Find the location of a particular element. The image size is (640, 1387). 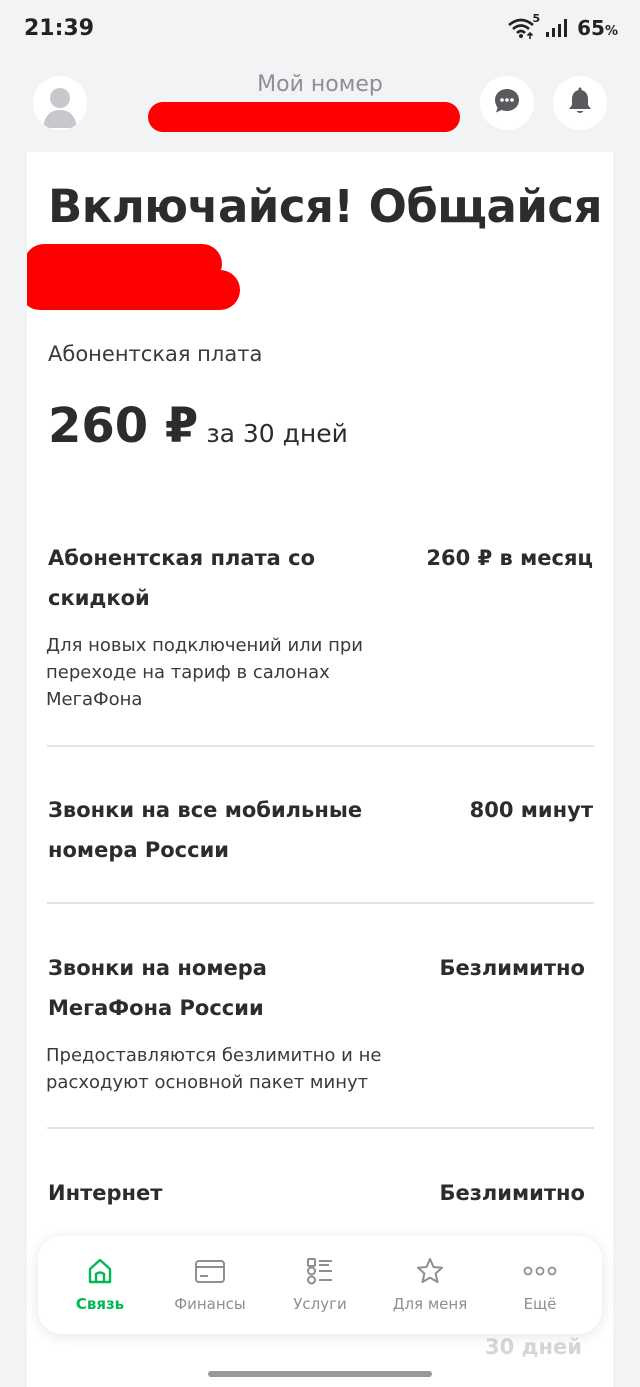

wifi-icon: 5 is located at coordinates (523, 25).